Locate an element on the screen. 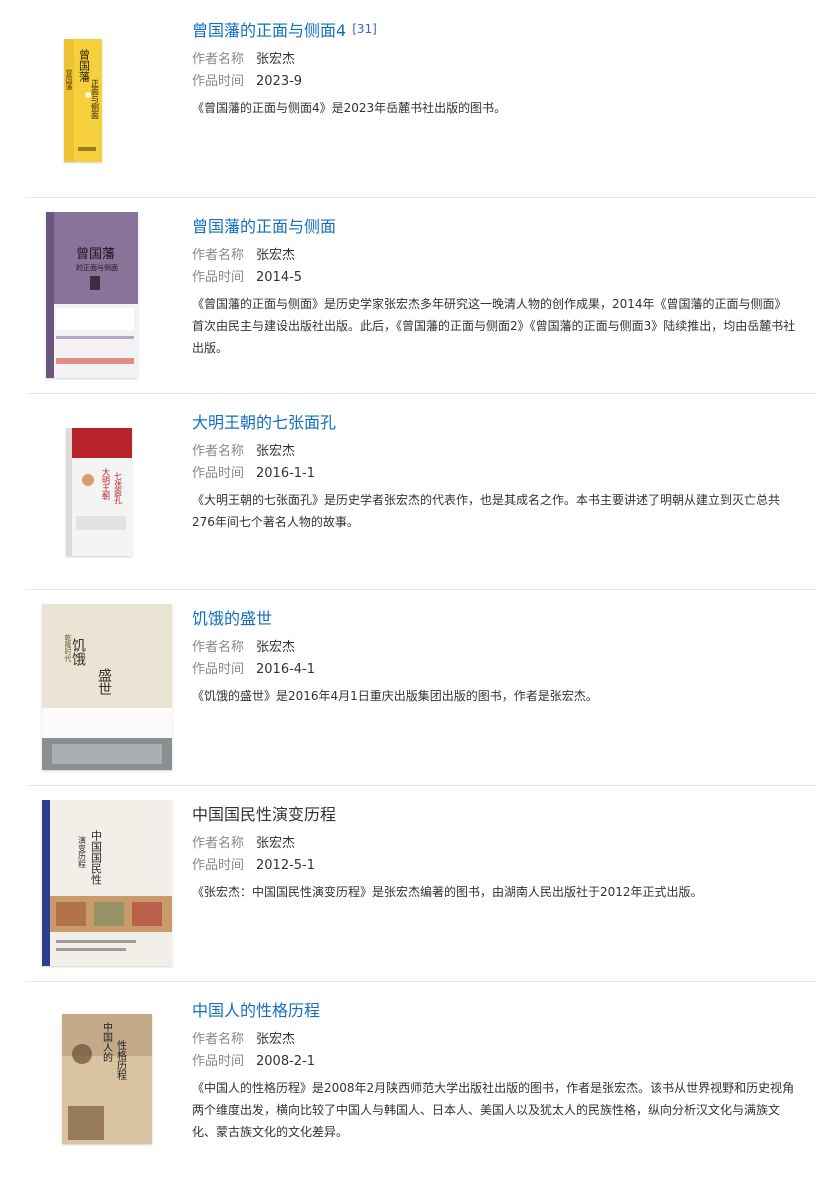 This screenshot has height=1178, width=837. book-cover: 中国国民性 演变历程 is located at coordinates (107, 883).